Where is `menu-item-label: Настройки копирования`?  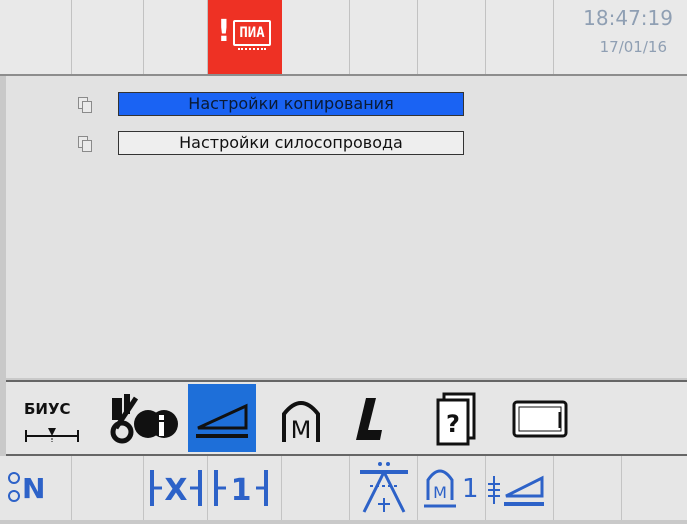 menu-item-label: Настройки копирования is located at coordinates (291, 104).